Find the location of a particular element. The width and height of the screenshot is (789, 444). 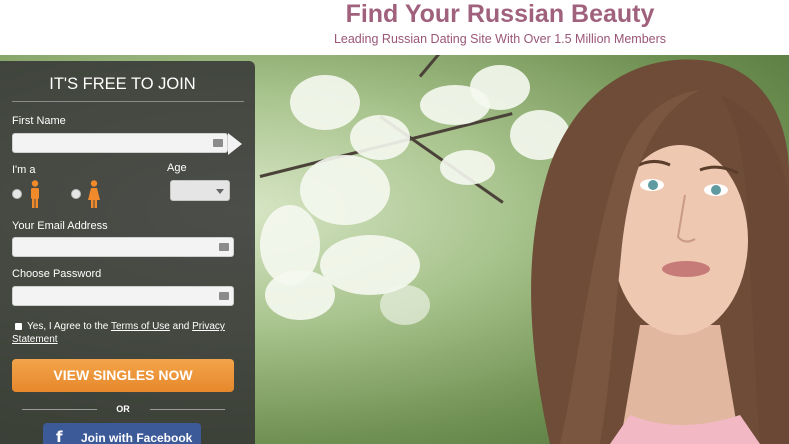

email-field is located at coordinates (123, 247).